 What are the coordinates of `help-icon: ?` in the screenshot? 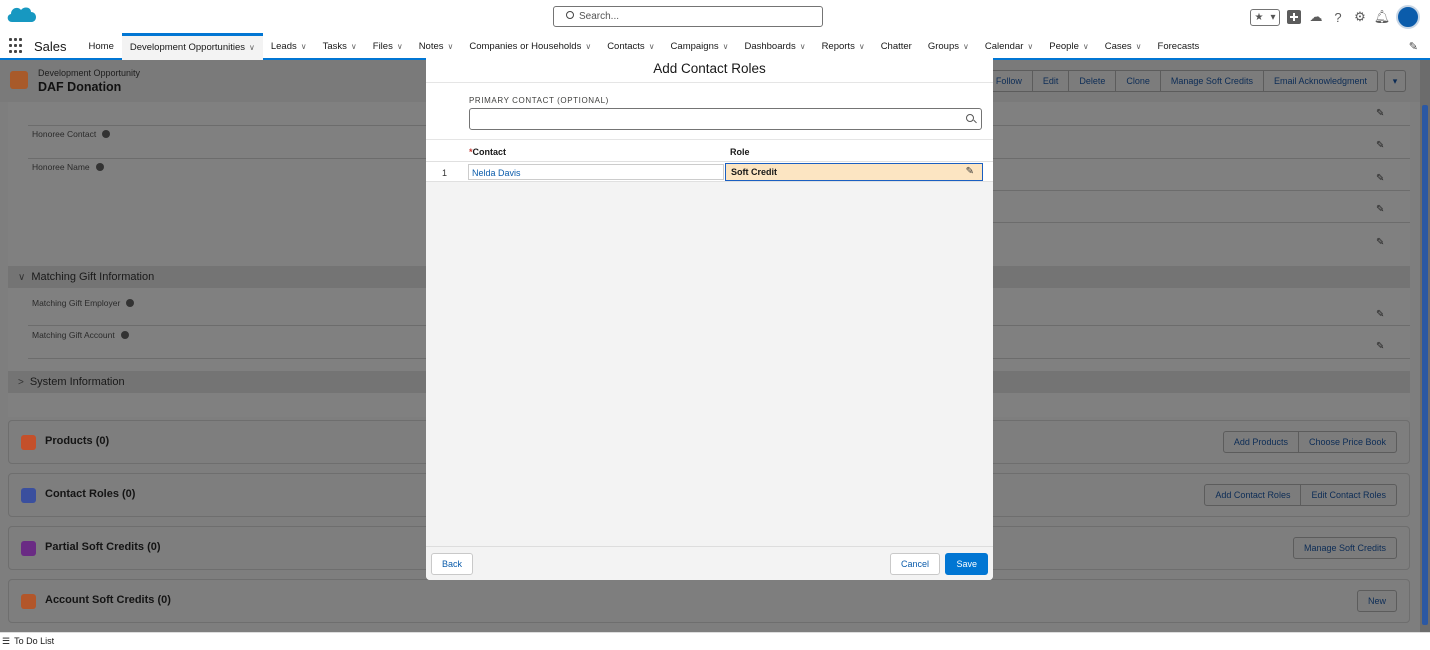 It's located at (1338, 17).